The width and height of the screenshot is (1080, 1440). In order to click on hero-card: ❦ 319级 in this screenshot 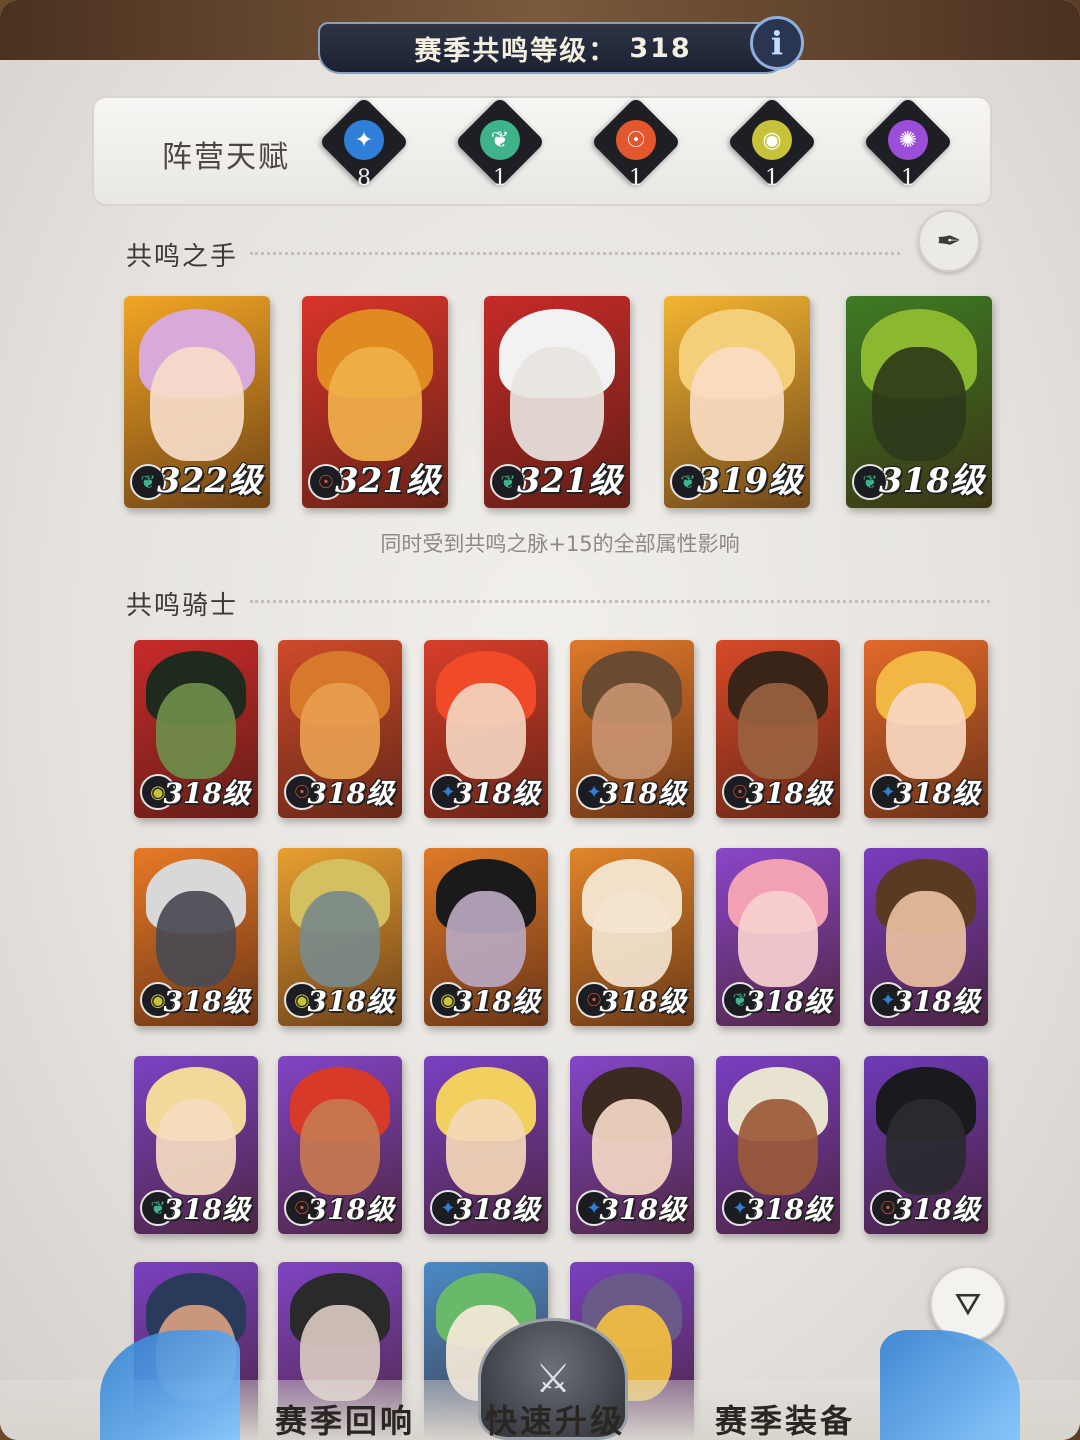, I will do `click(737, 402)`.